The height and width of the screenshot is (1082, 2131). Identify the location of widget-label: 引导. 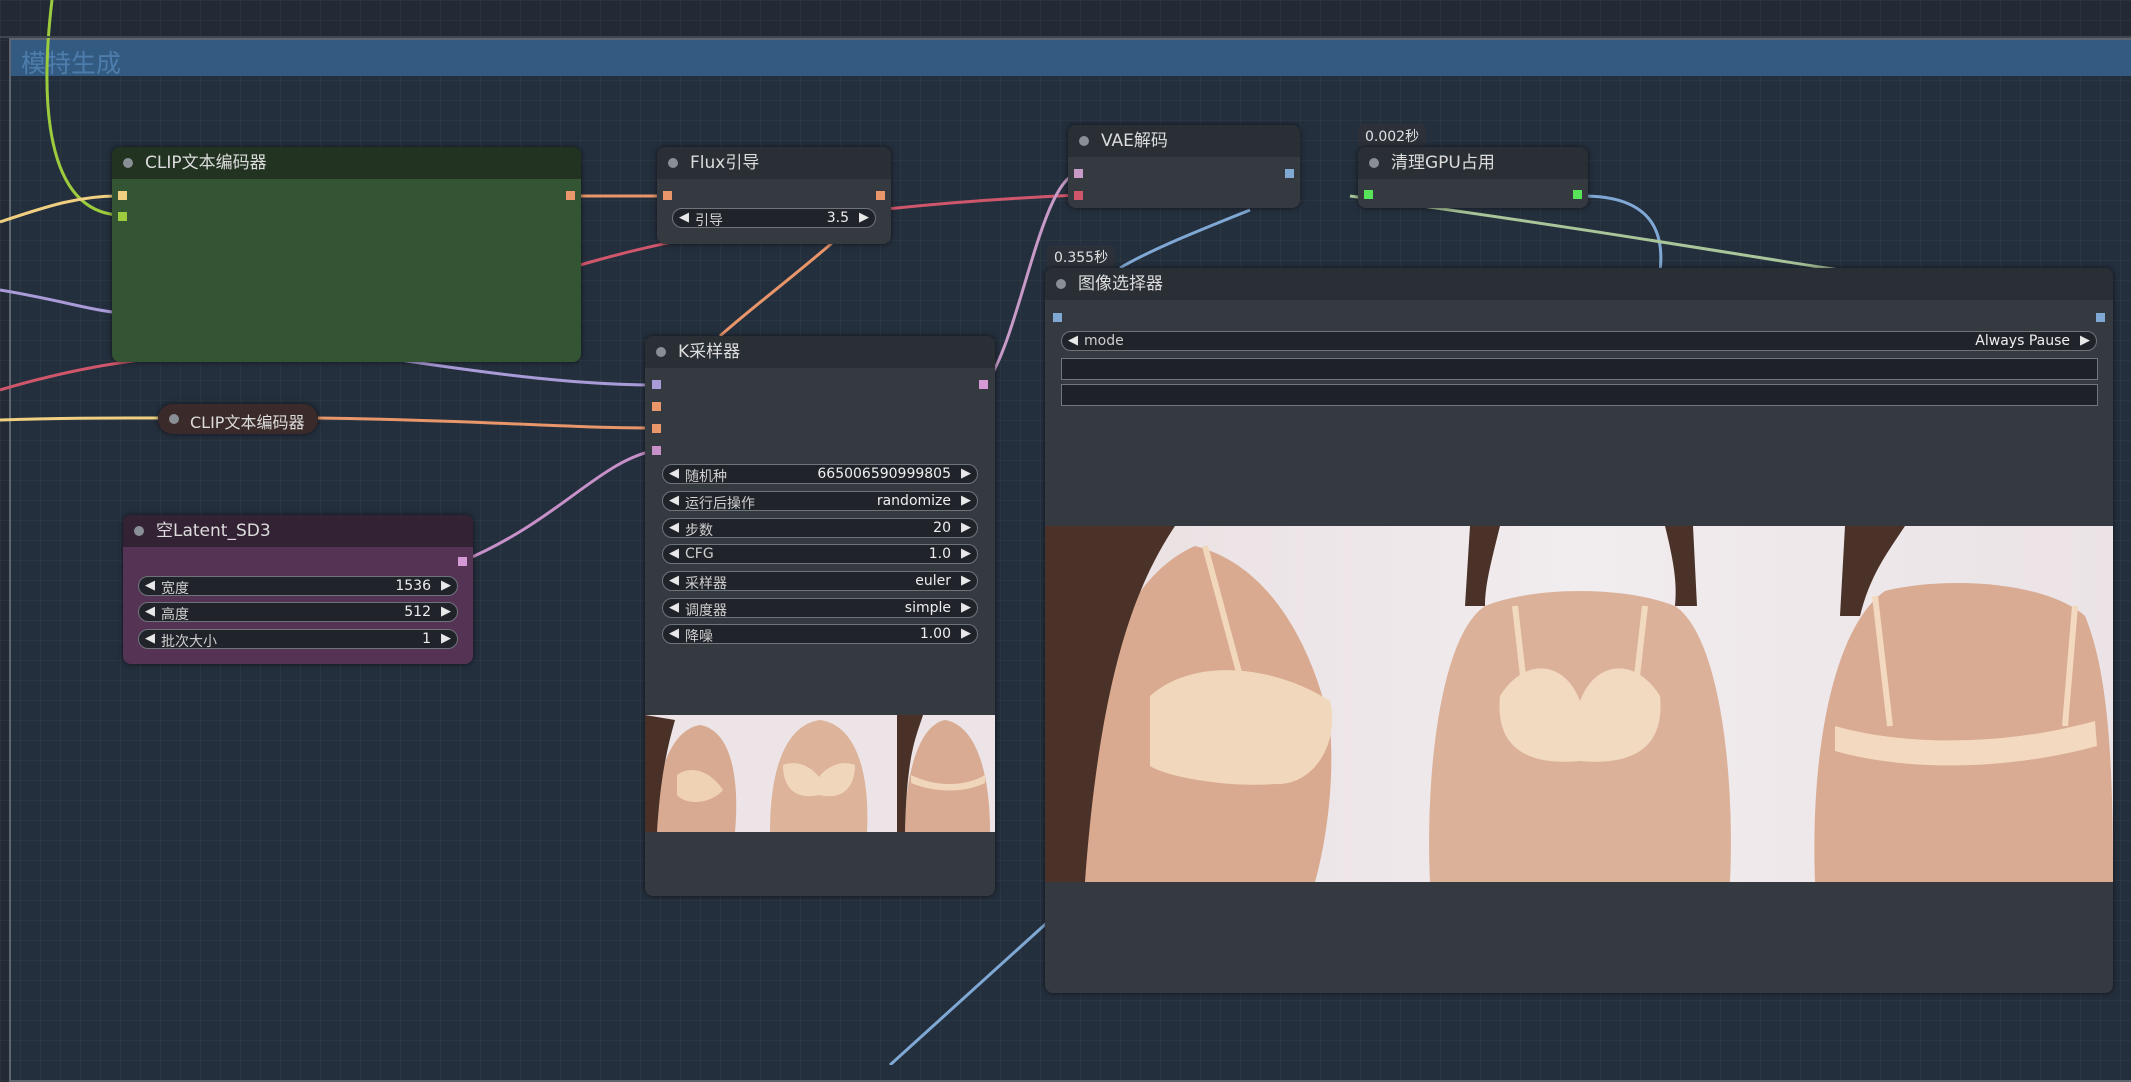
(709, 221).